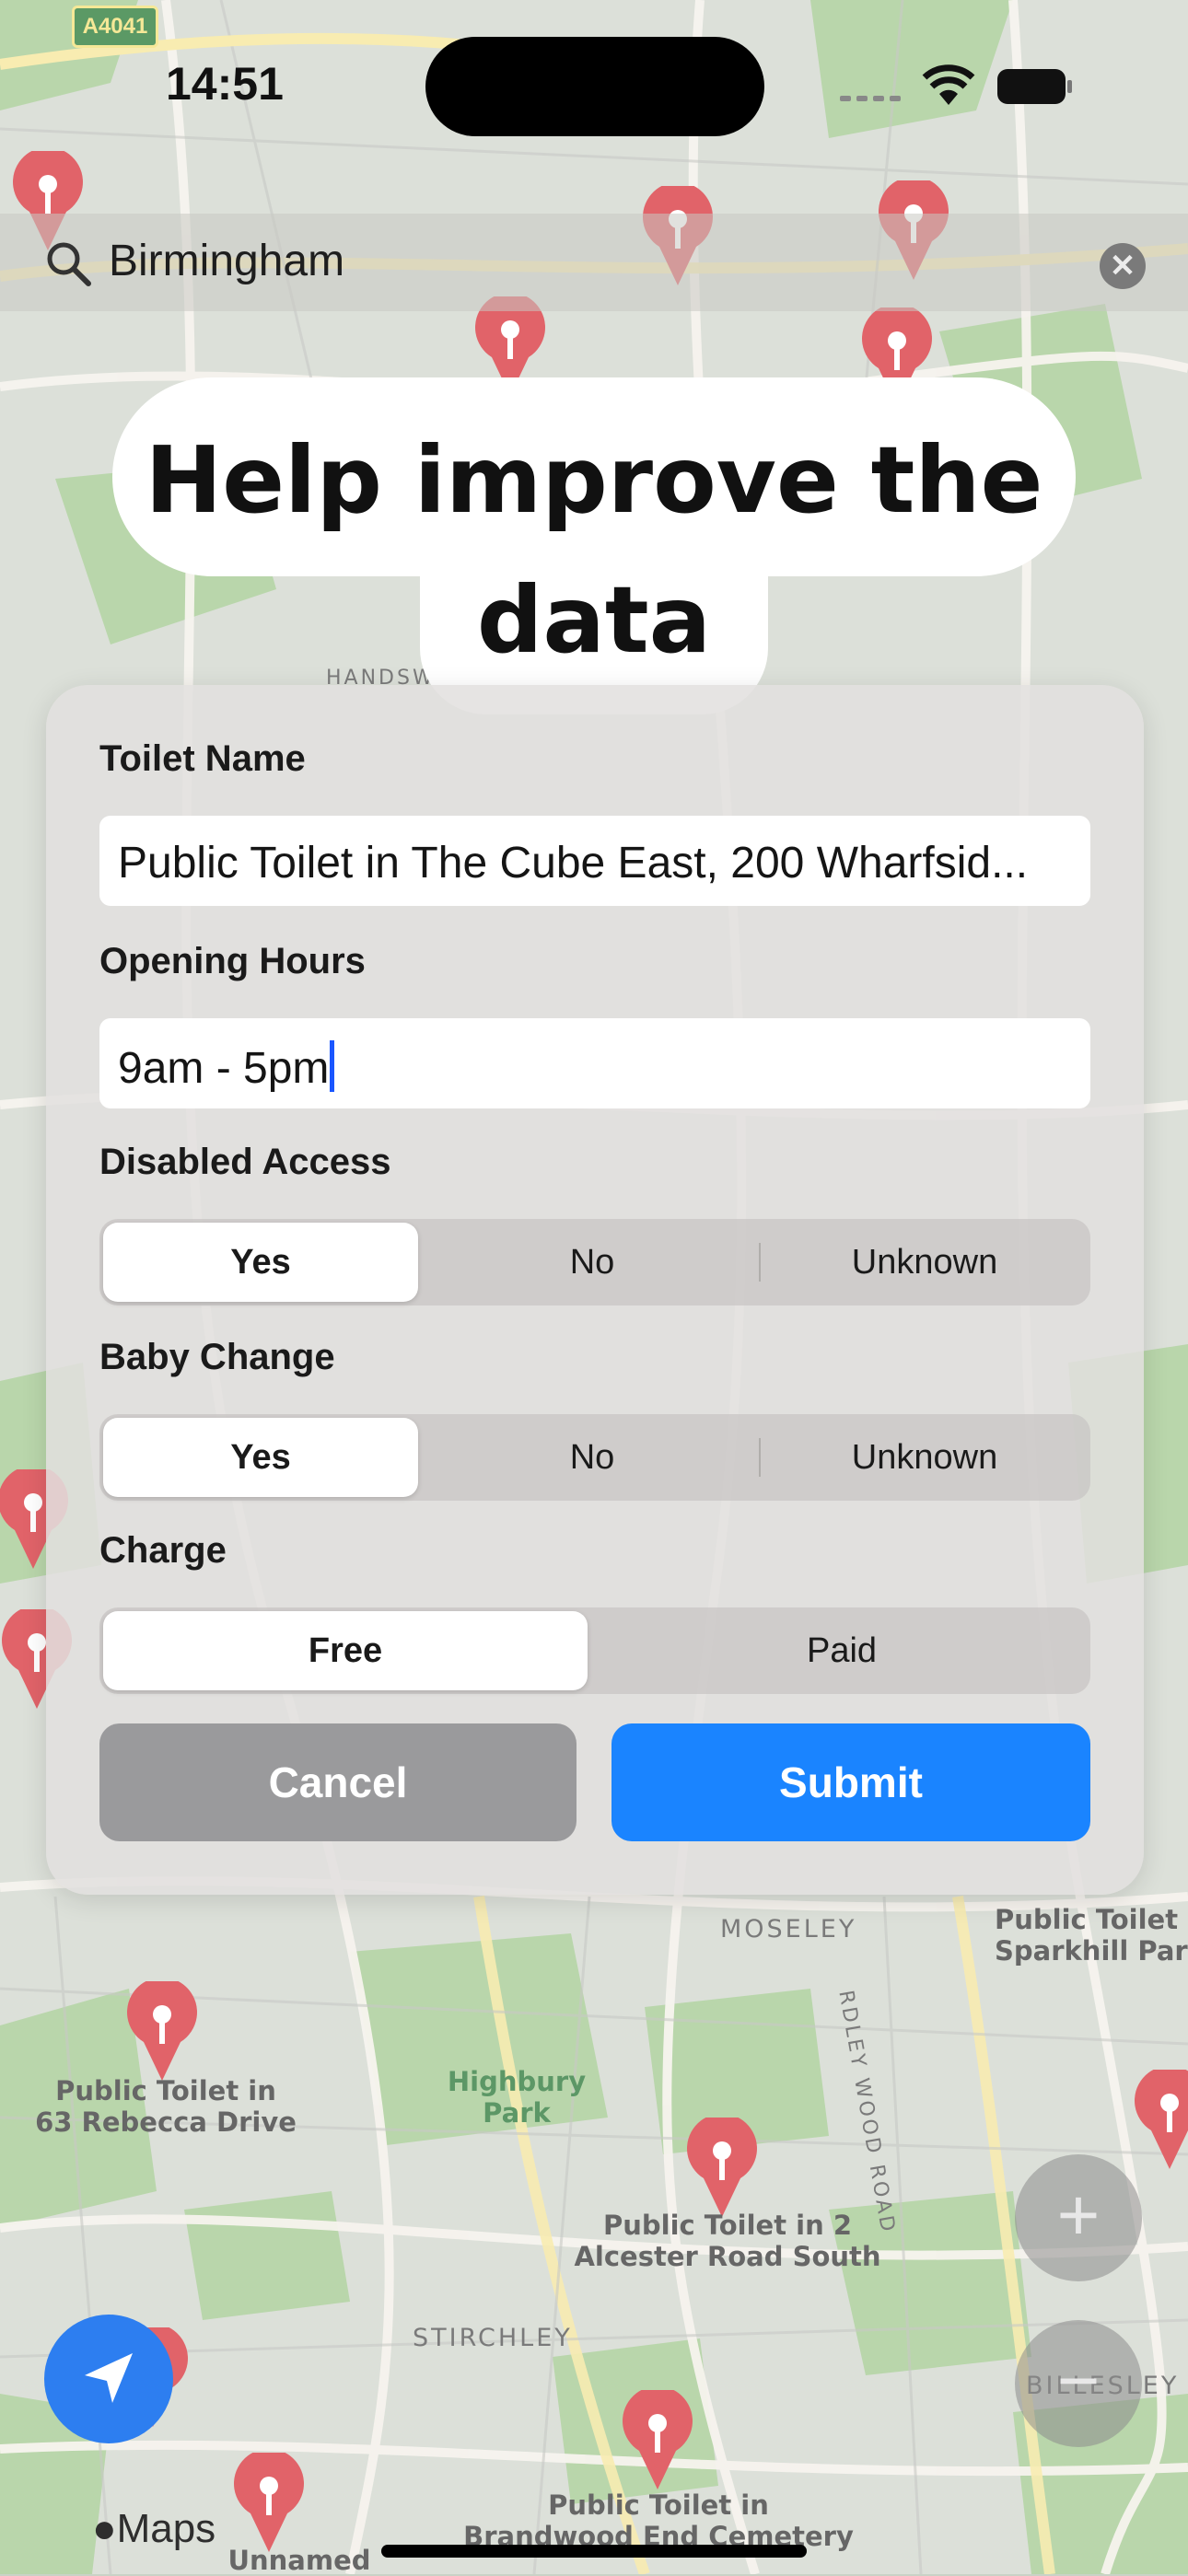  What do you see at coordinates (163, 1550) in the screenshot?
I see `charge-label: Charge` at bounding box center [163, 1550].